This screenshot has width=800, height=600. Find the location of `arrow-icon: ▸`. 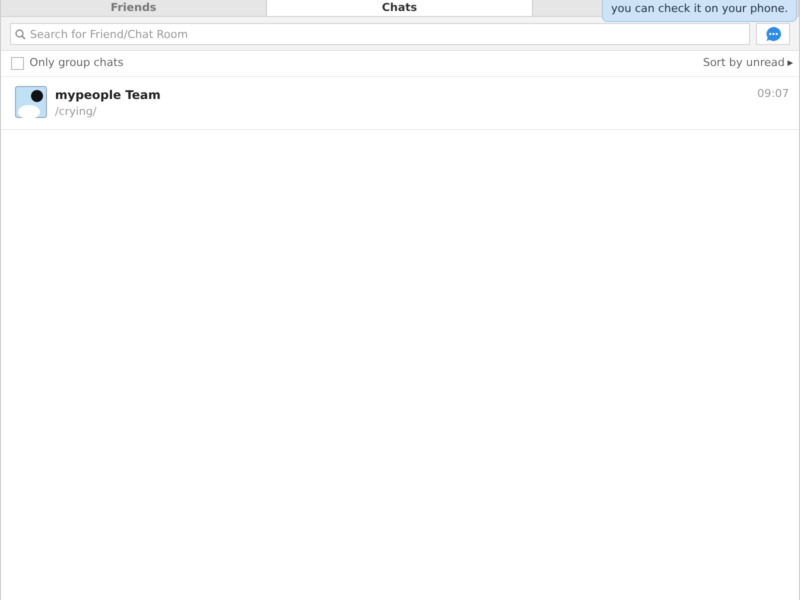

arrow-icon: ▸ is located at coordinates (790, 63).